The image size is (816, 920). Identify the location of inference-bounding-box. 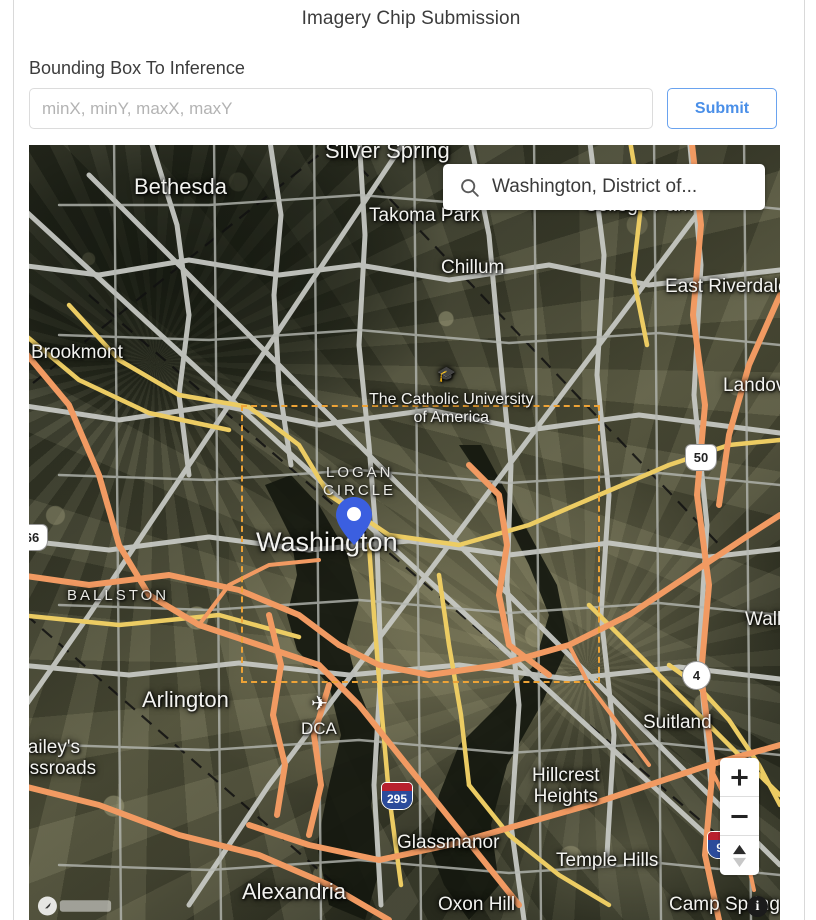
(420, 544).